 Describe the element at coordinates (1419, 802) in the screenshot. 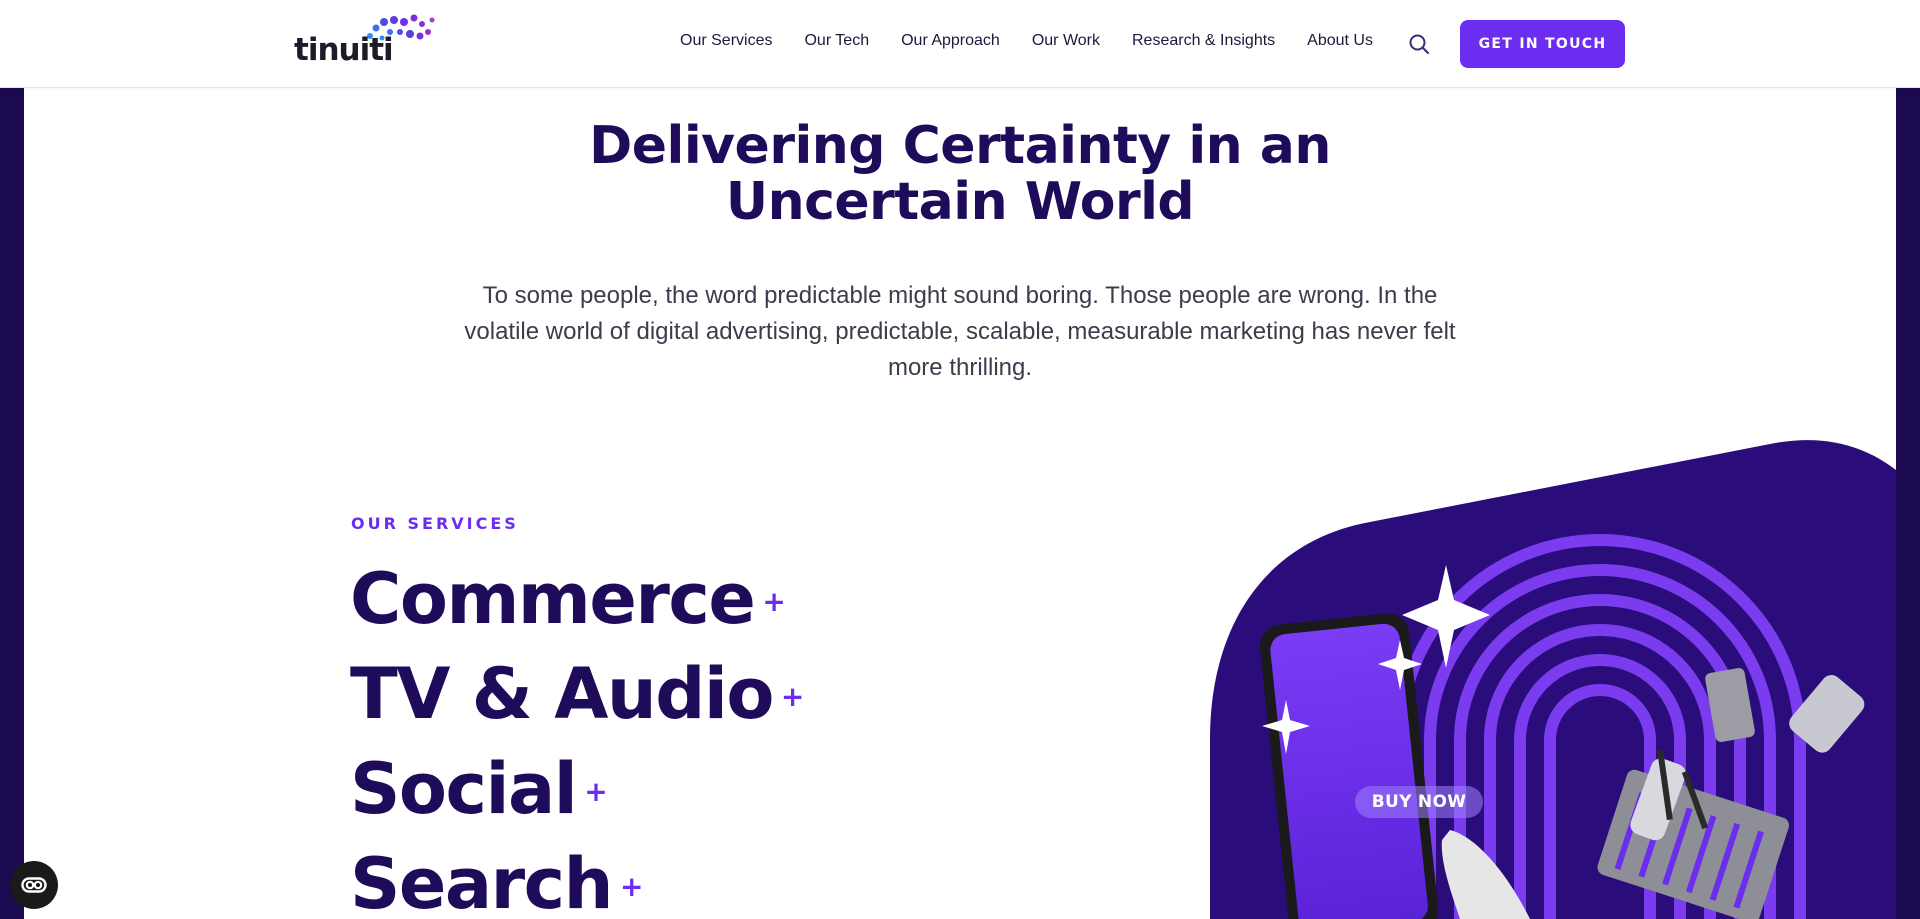

I see `buy-now-button: BUY NOW` at that location.